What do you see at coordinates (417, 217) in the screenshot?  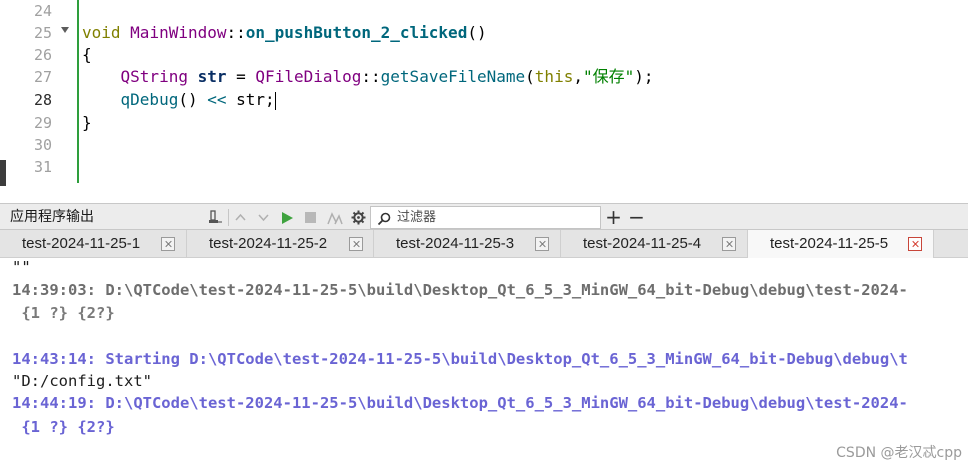 I see `filter-placeholder: 过滤器` at bounding box center [417, 217].